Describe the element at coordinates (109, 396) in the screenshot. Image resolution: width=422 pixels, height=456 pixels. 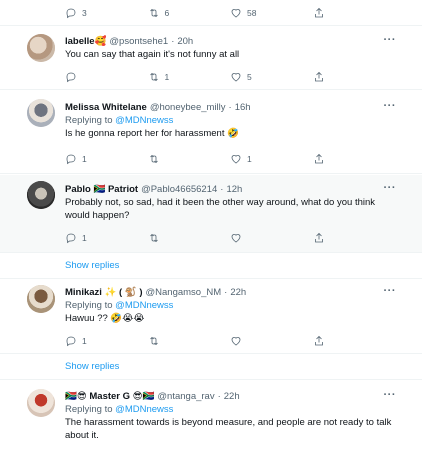
I see `display-name: 🇿🇦😎 Master G 😎🇿🇦` at that location.